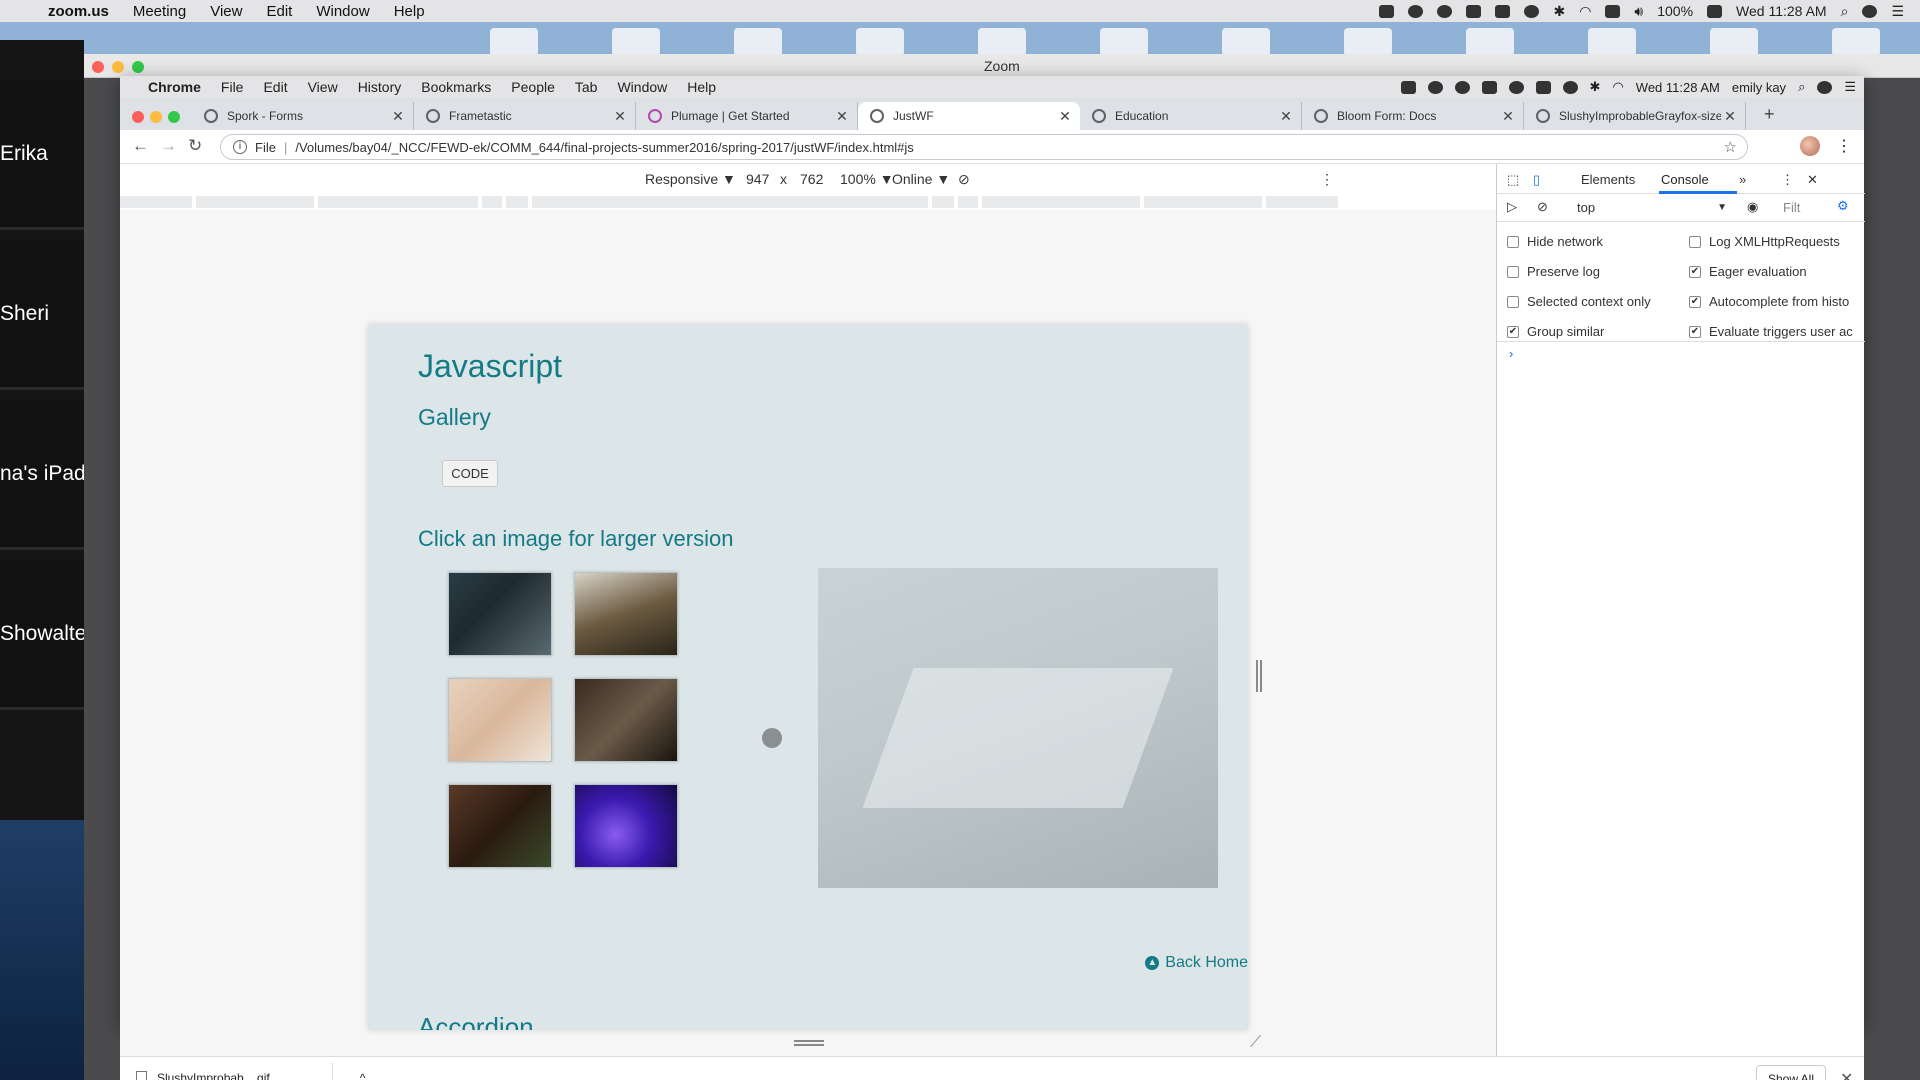 The width and height of the screenshot is (1920, 1080). I want to click on sync-icon, so click(1516, 87).